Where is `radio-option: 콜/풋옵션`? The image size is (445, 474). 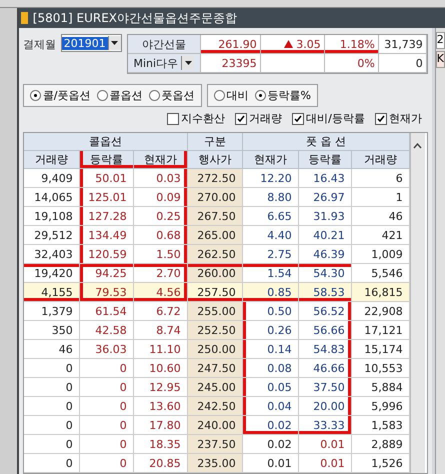
radio-option: 콜/풋옵션 is located at coordinates (60, 95).